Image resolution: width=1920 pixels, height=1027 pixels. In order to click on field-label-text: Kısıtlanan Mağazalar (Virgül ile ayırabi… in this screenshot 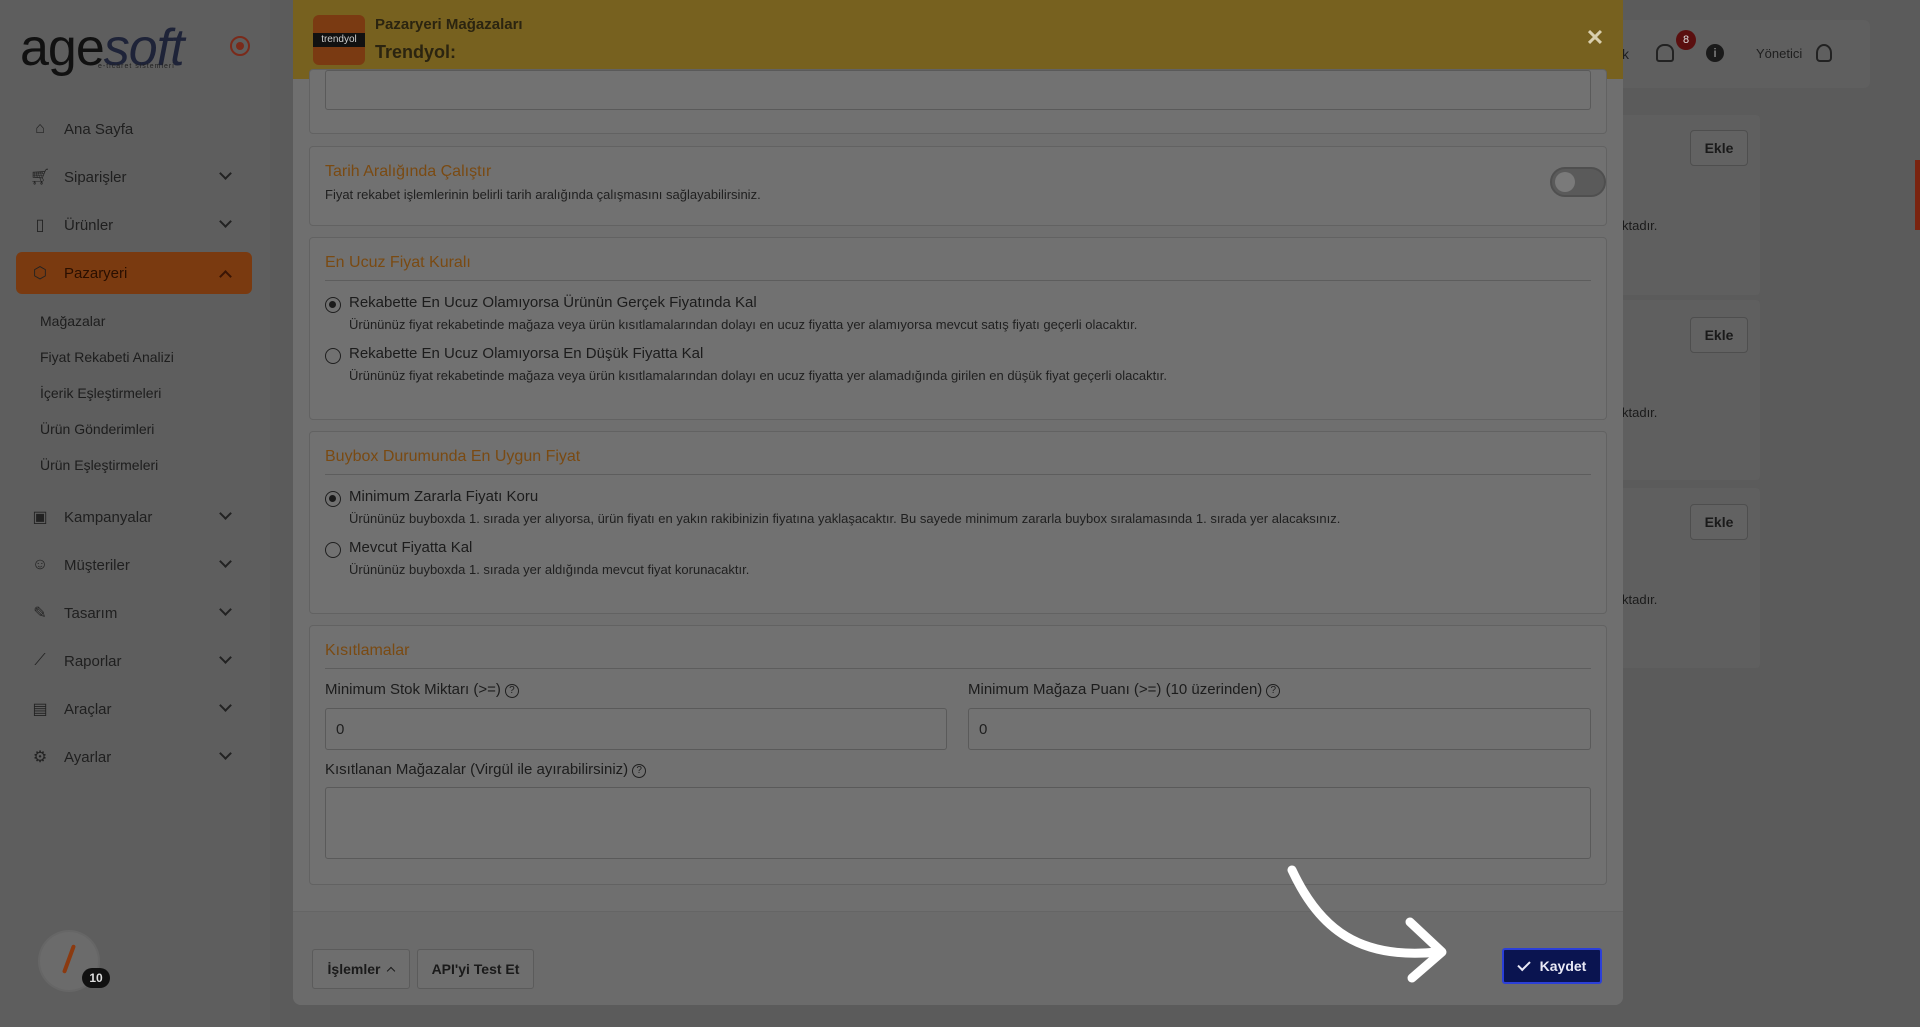, I will do `click(477, 769)`.